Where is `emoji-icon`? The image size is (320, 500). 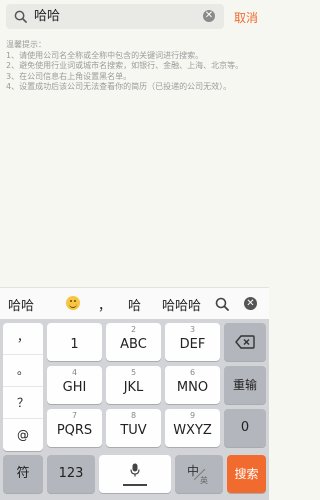
emoji-icon is located at coordinates (73, 303).